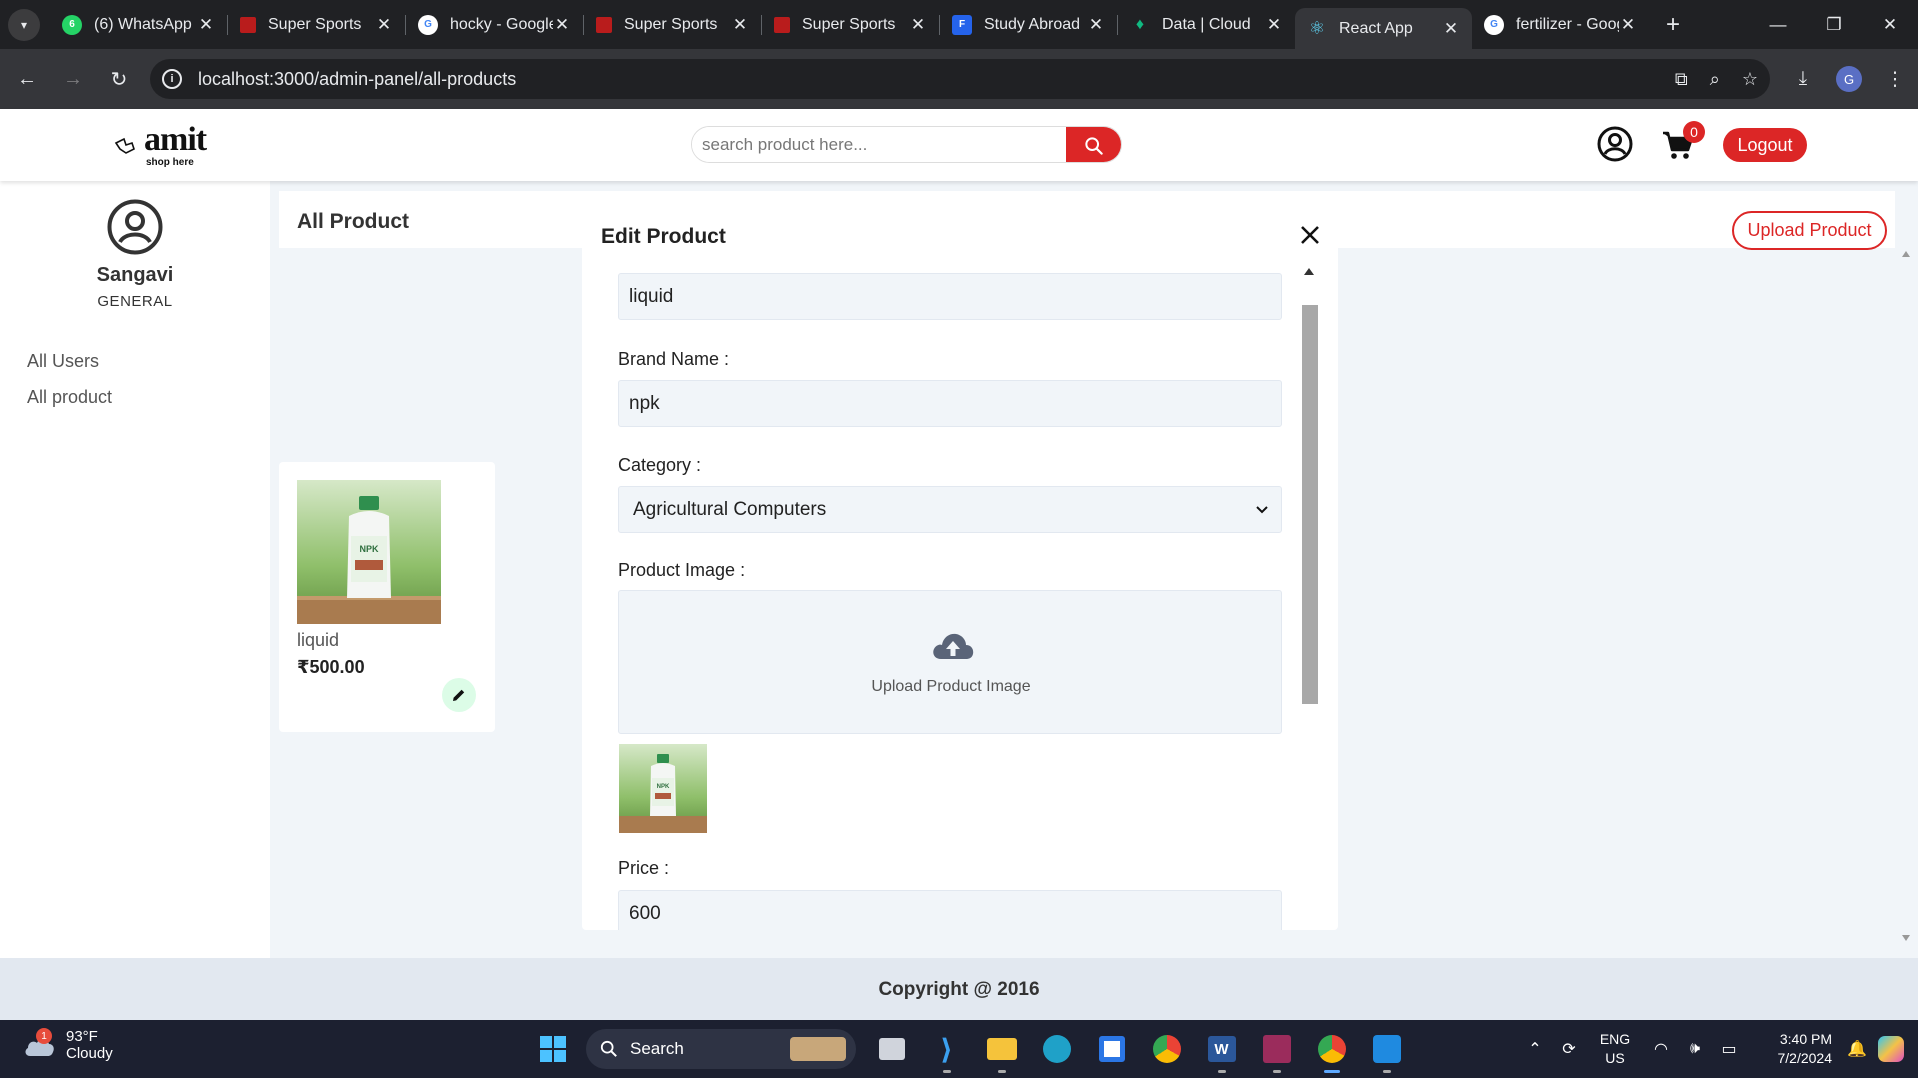 The width and height of the screenshot is (1918, 1078). I want to click on upload-product-button: Upload Product, so click(1809, 230).